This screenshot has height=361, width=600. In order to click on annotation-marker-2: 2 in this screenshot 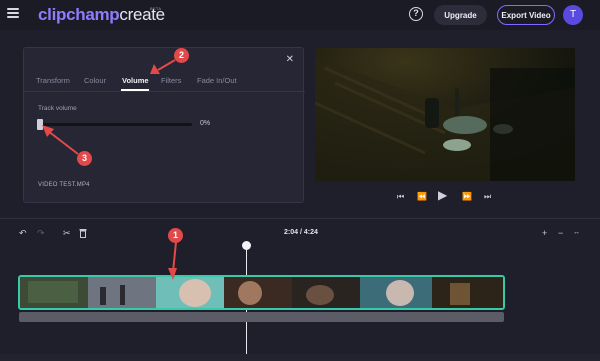, I will do `click(181, 55)`.